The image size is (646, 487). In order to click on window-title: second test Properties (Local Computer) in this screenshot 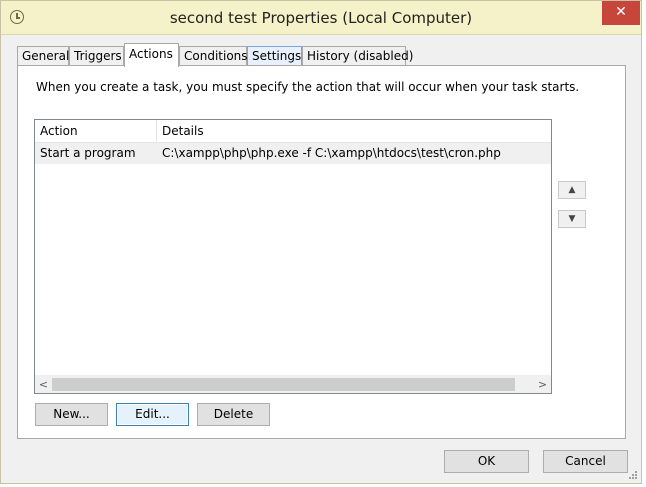, I will do `click(321, 18)`.